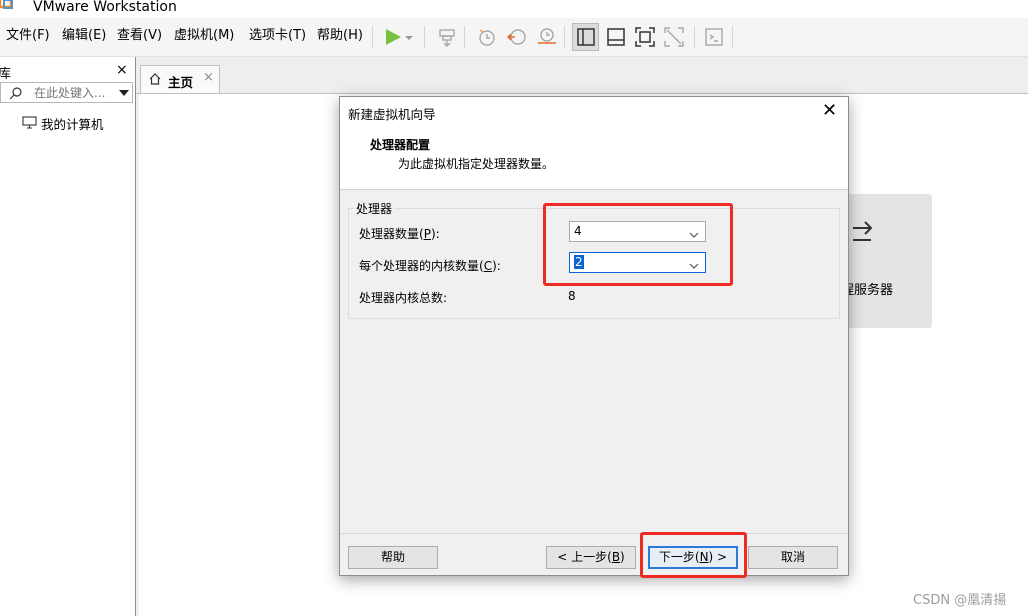 This screenshot has height=616, width=1028. What do you see at coordinates (886, 261) in the screenshot?
I see `connect-remote-server-card: 程服务器` at bounding box center [886, 261].